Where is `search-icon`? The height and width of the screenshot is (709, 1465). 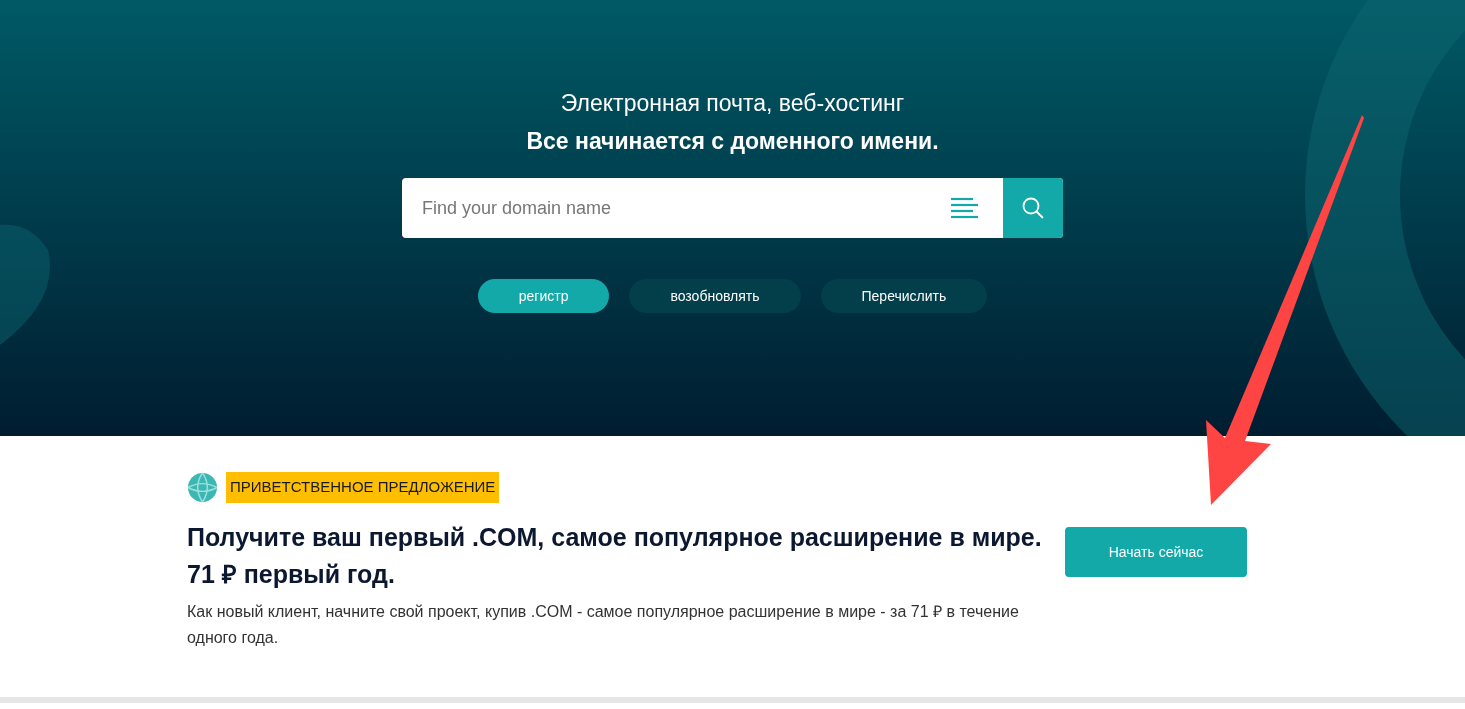 search-icon is located at coordinates (1033, 208).